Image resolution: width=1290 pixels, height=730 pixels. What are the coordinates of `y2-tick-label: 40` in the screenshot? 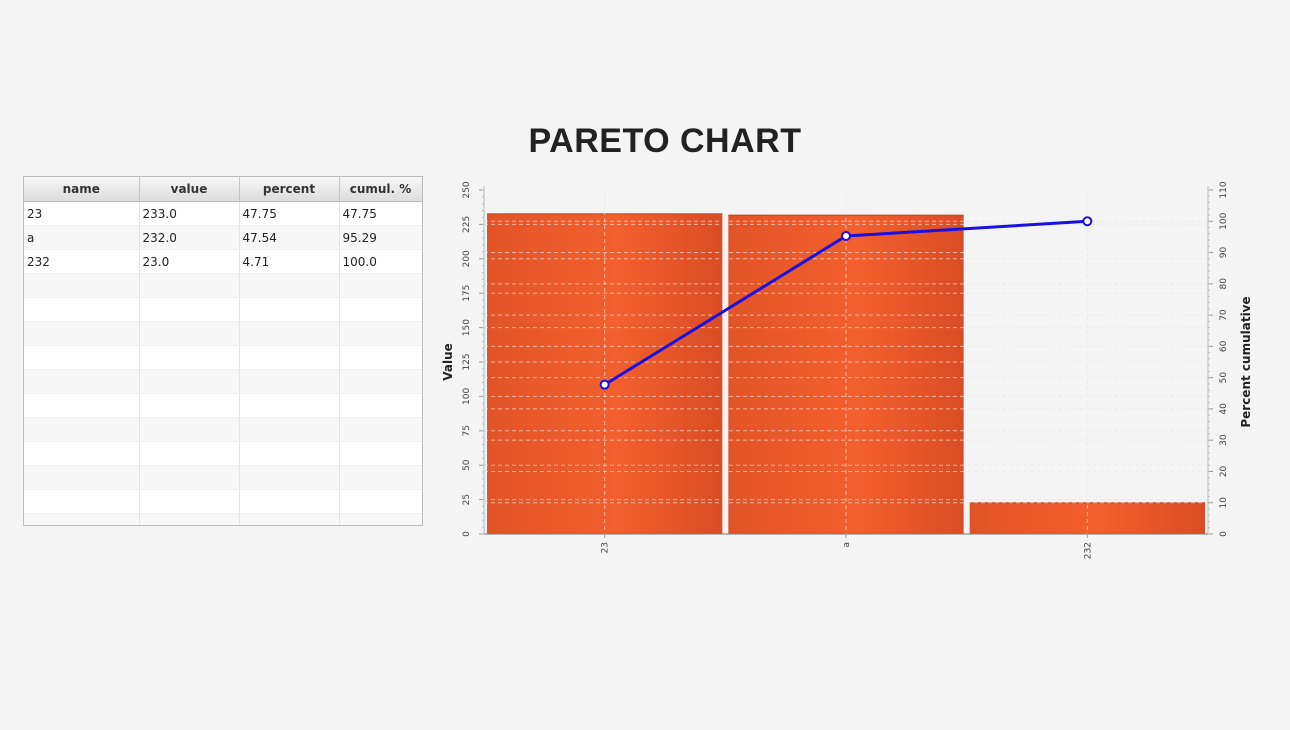 It's located at (1224, 409).